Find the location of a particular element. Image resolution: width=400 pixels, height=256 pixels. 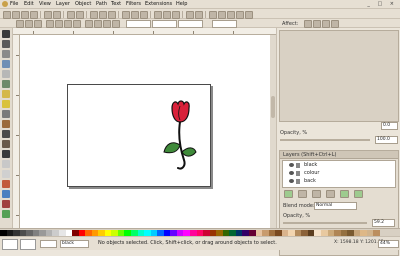

zoom-selection-icon is located at coordinates (126, 15).